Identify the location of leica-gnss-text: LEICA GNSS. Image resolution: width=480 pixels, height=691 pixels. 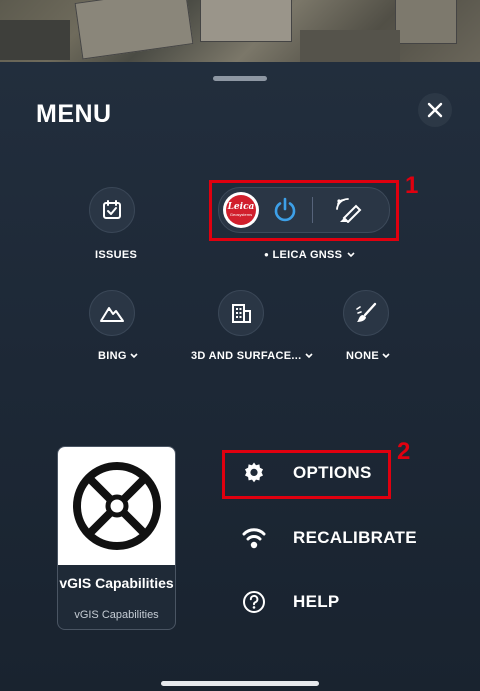
(307, 255).